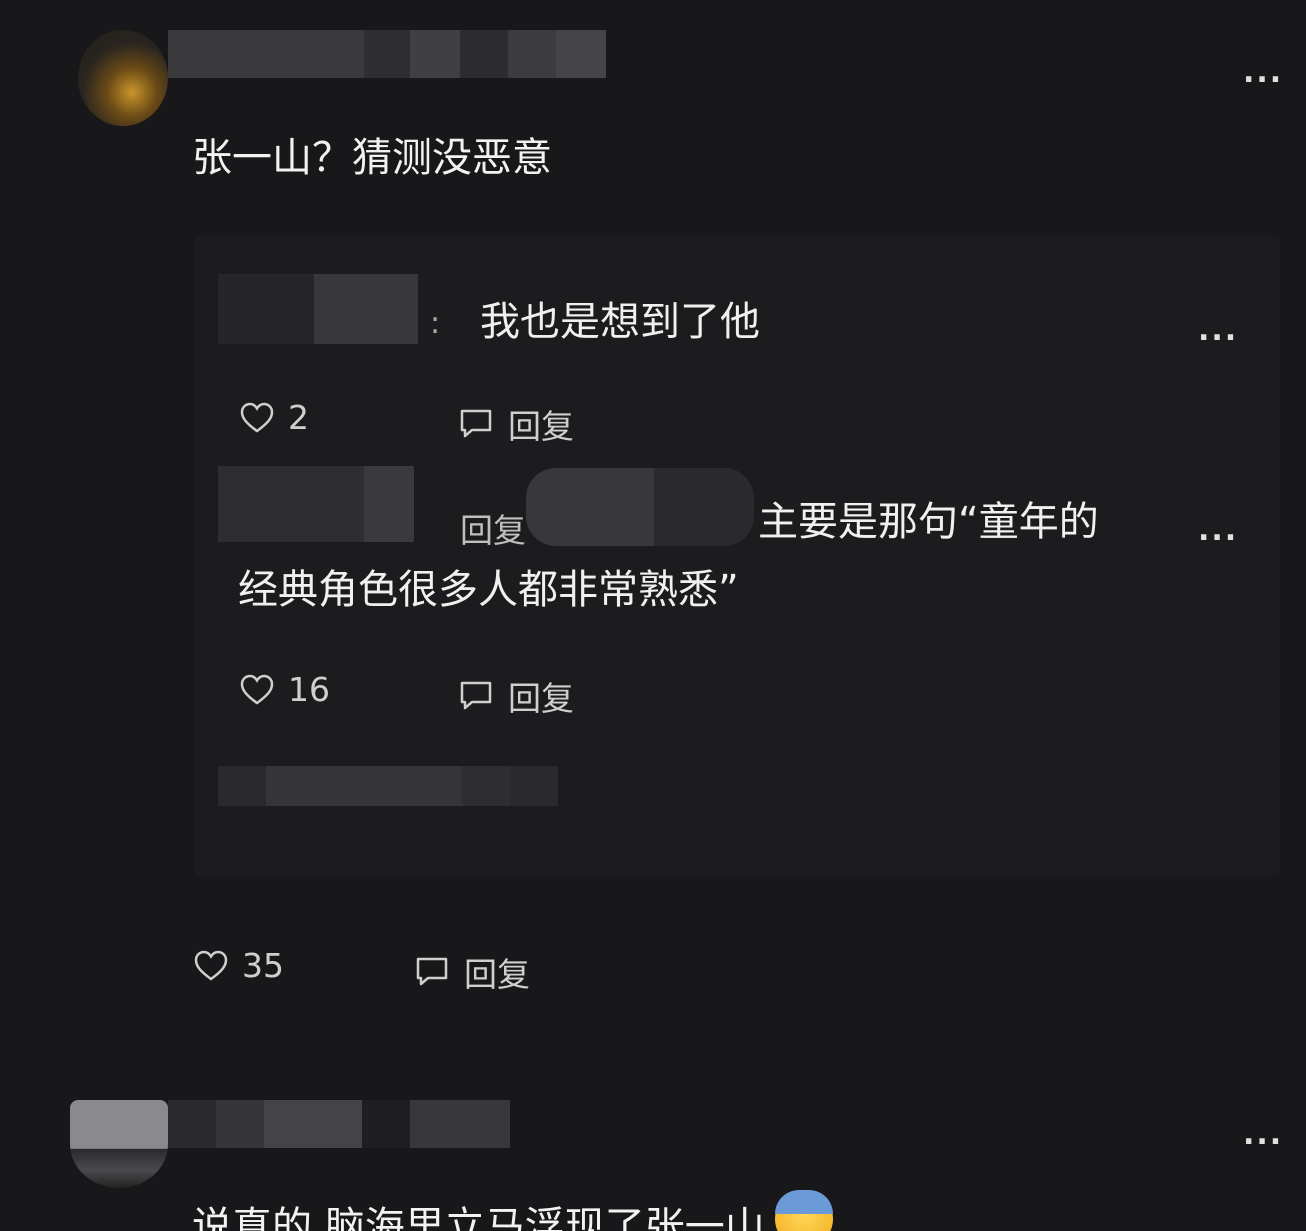 This screenshot has height=1231, width=1306. Describe the element at coordinates (803, 1210) in the screenshot. I see `scared-face-icon` at that location.